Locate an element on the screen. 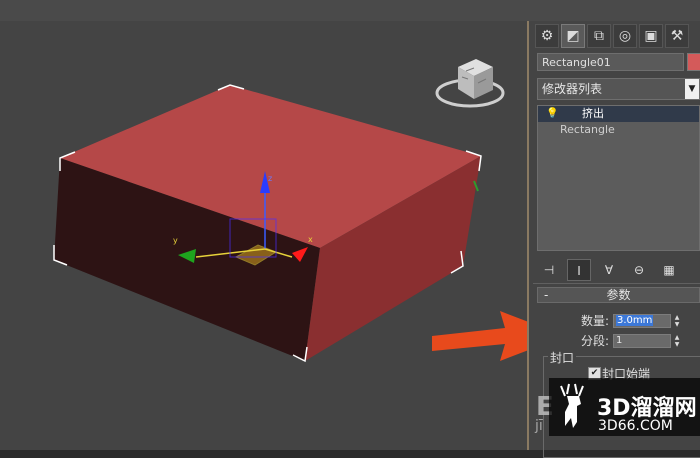 This screenshot has width=700, height=458. annotation-arrow is located at coordinates (479, 336).